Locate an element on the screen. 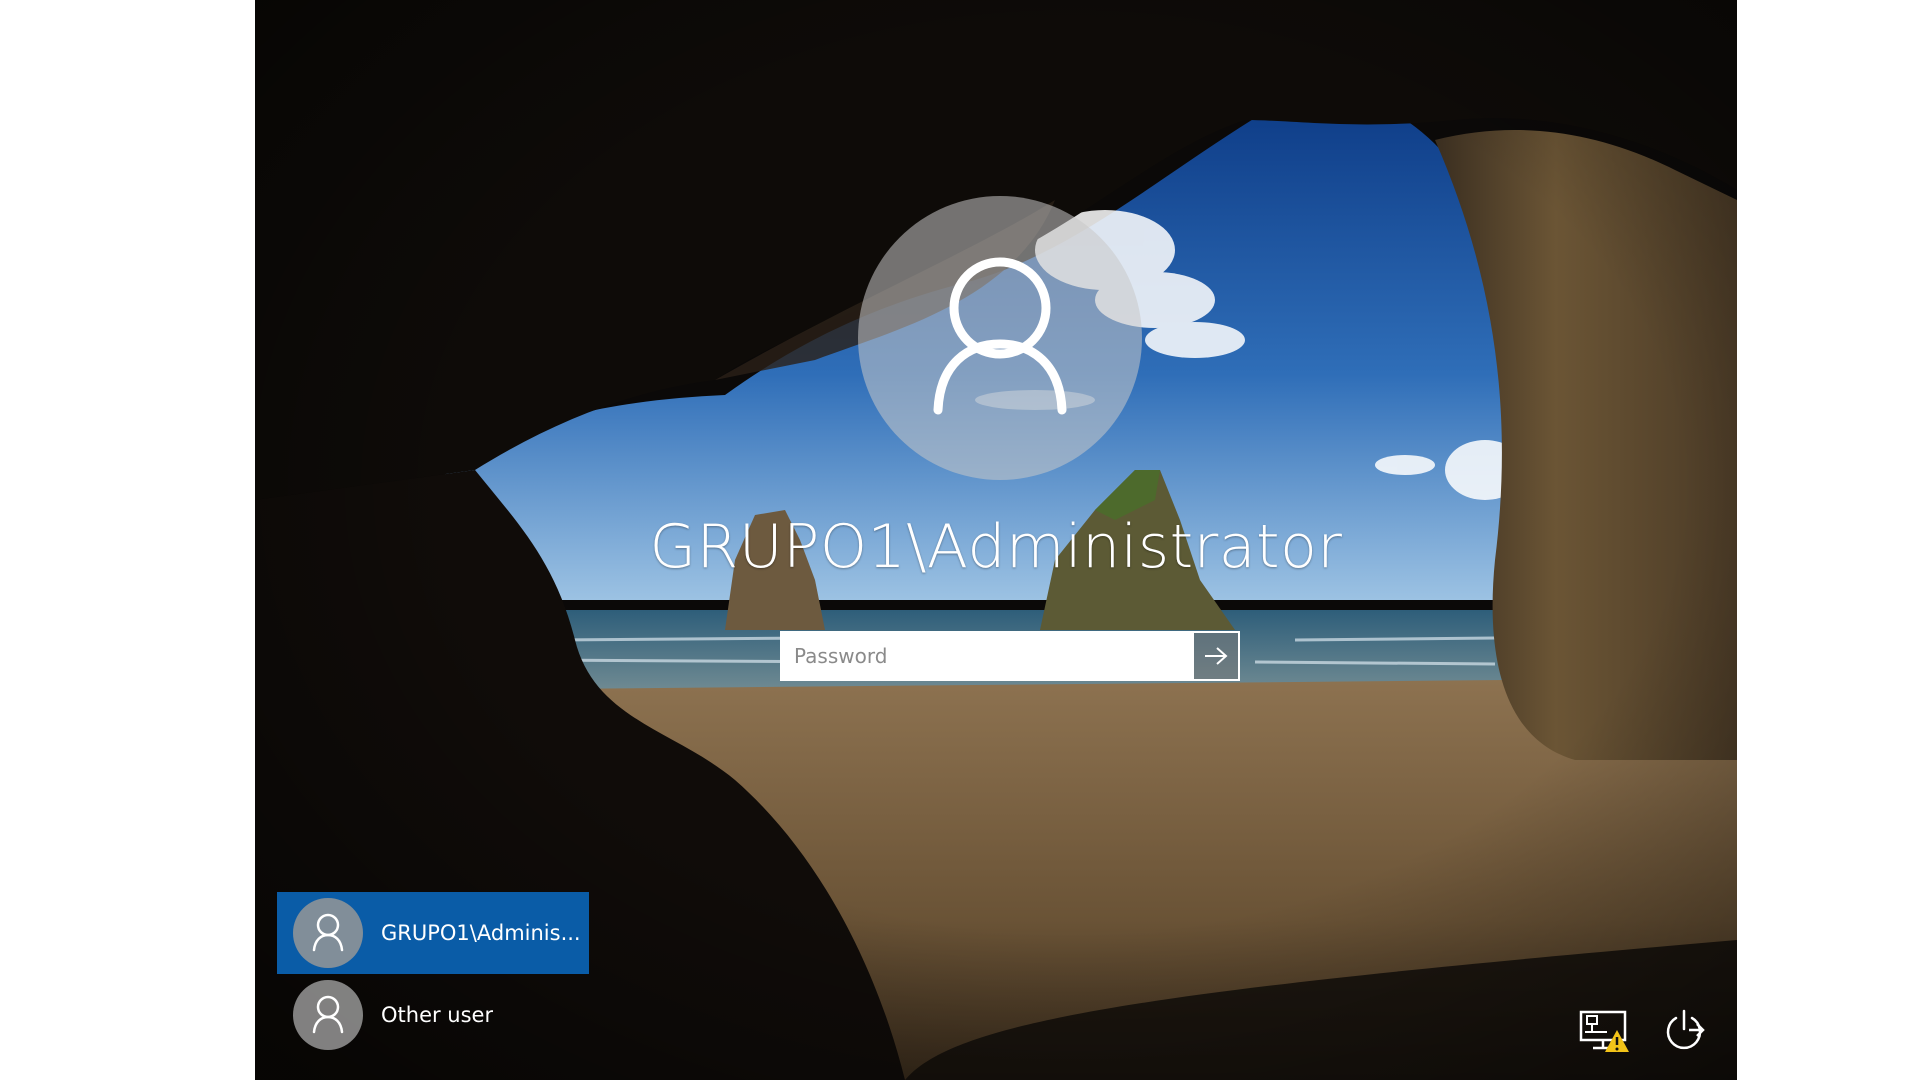  password-input is located at coordinates (986, 656).